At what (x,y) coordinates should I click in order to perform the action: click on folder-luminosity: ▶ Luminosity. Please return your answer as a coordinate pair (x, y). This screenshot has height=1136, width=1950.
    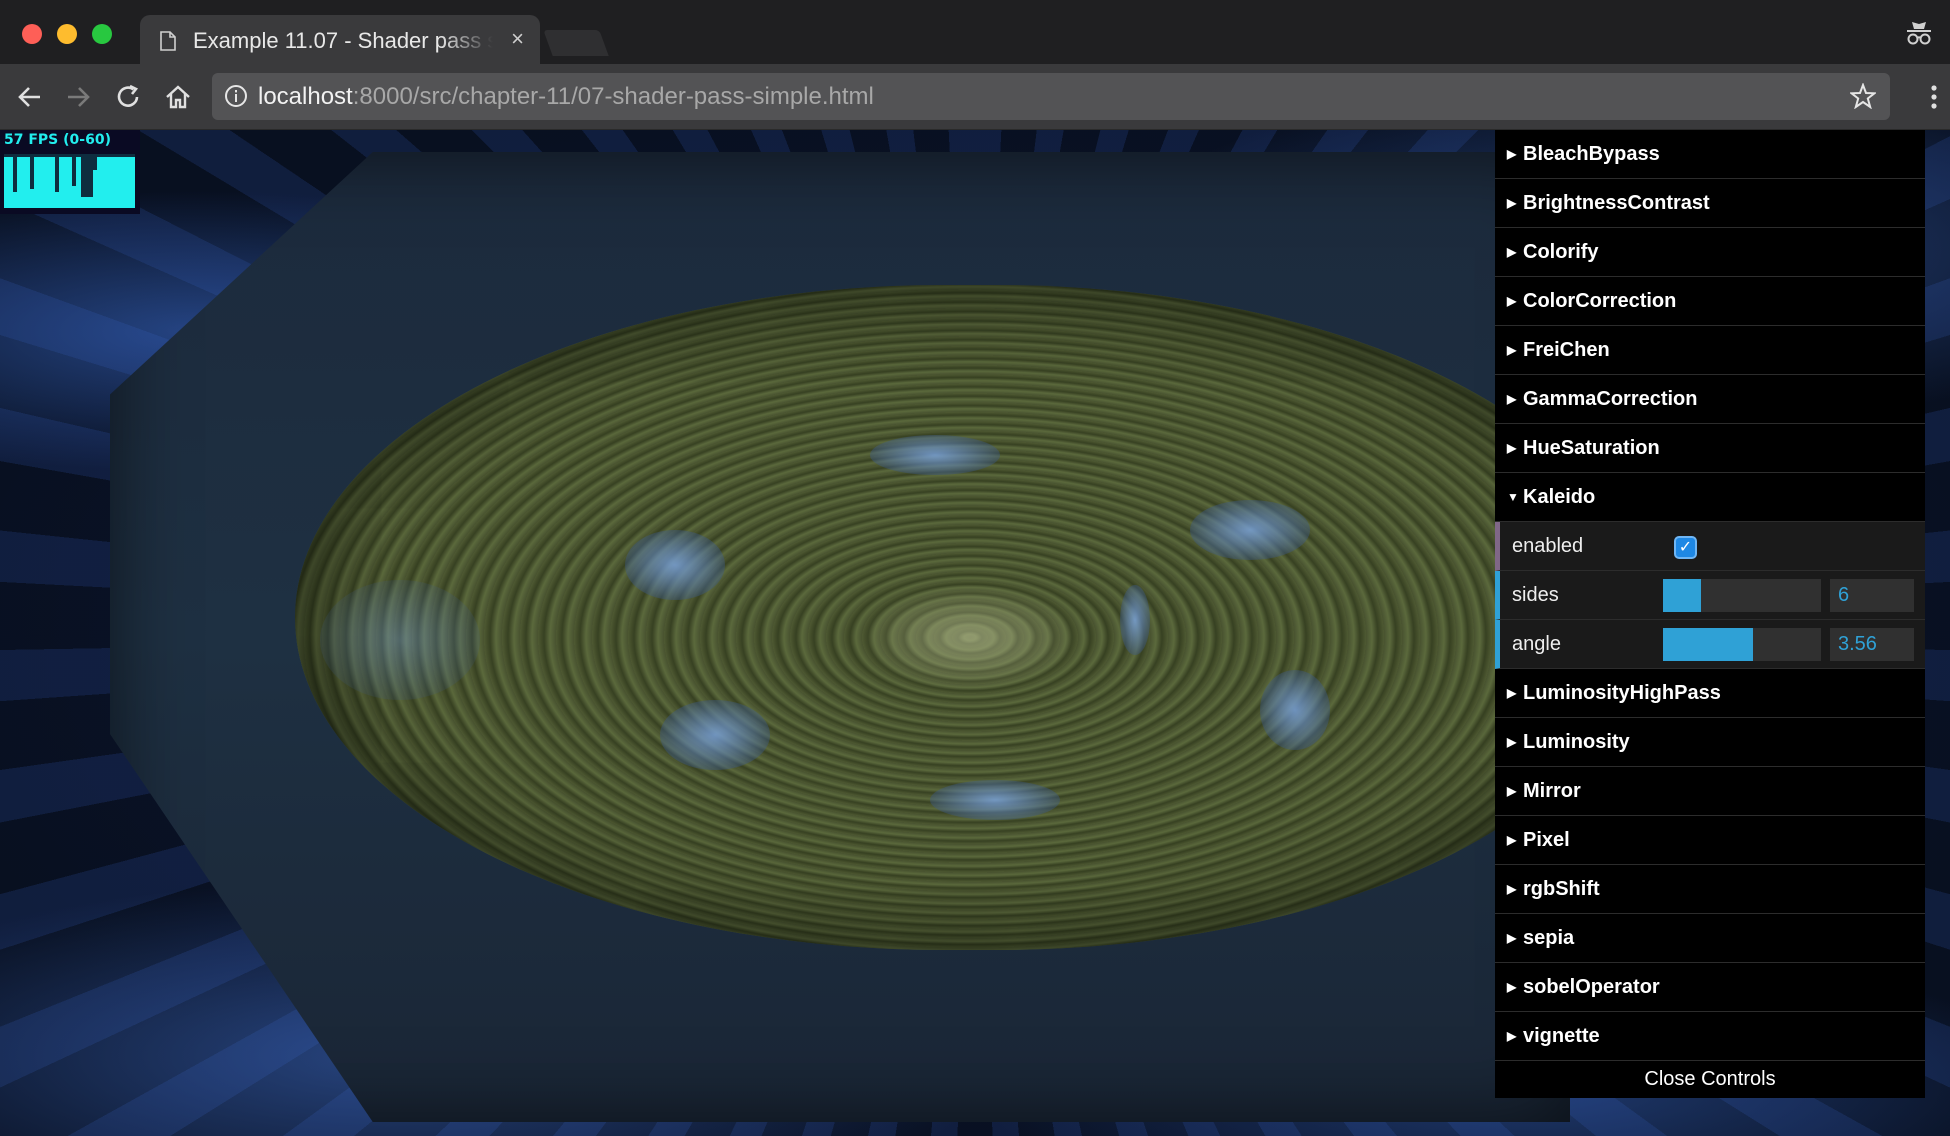
    Looking at the image, I should click on (1710, 742).